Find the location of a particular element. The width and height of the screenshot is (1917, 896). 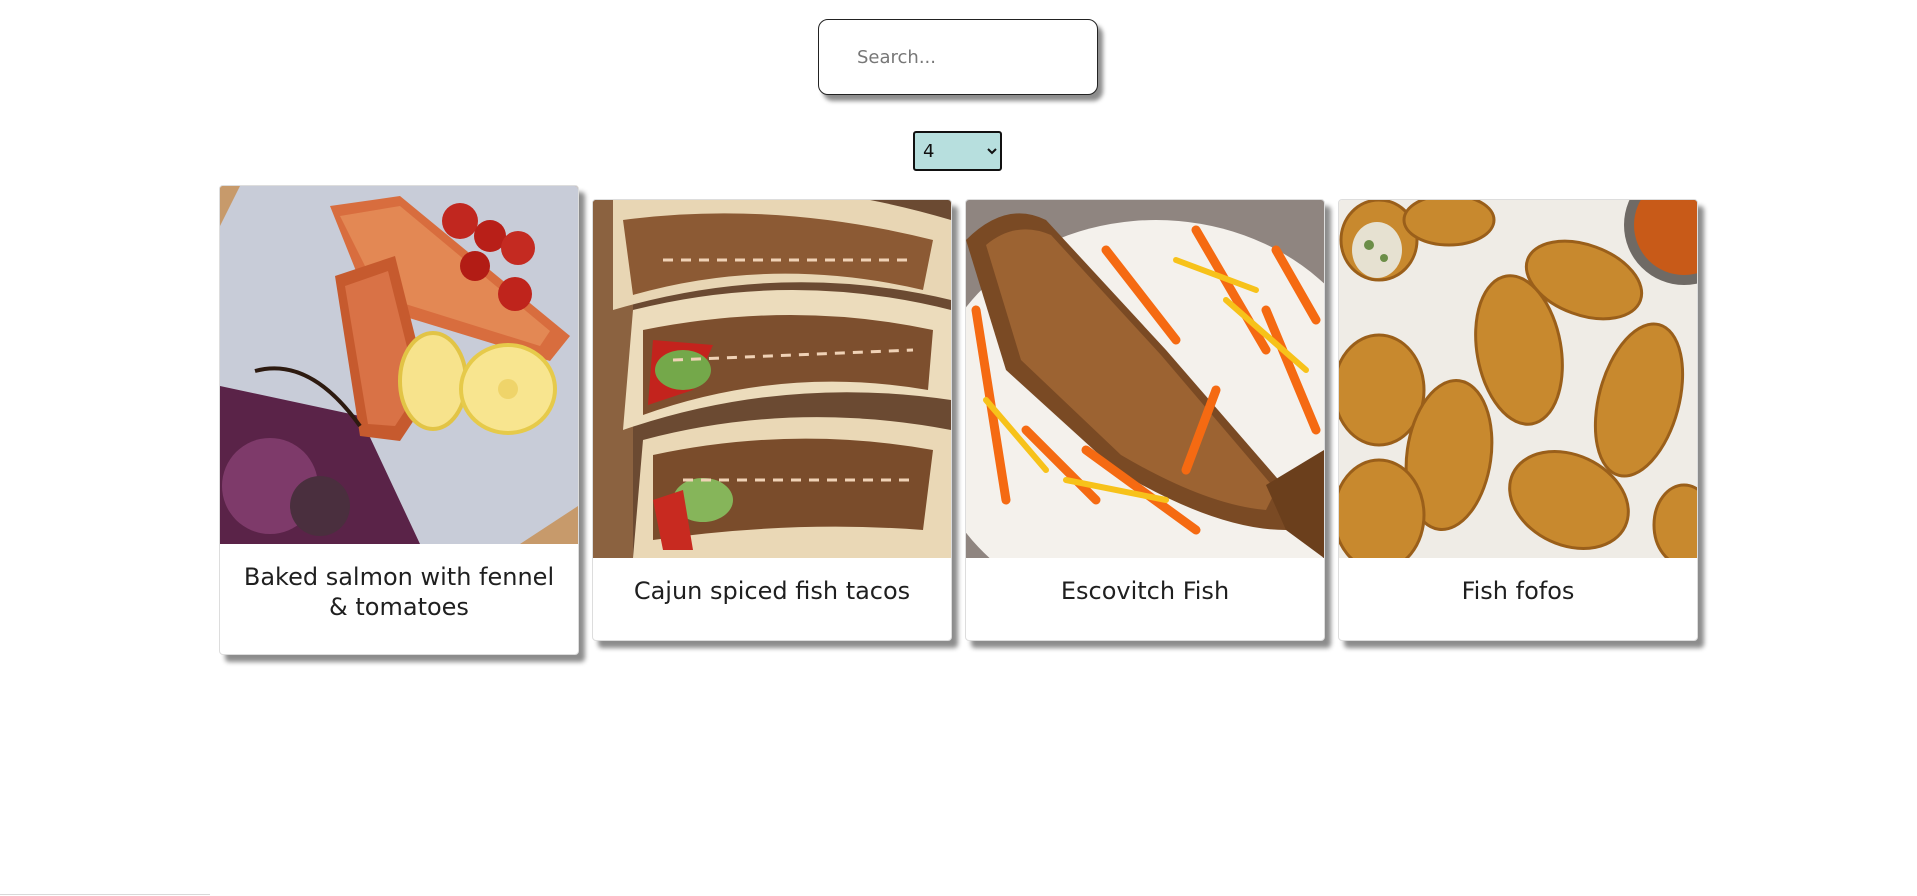

escovitch-fish-photo is located at coordinates (1145, 379).